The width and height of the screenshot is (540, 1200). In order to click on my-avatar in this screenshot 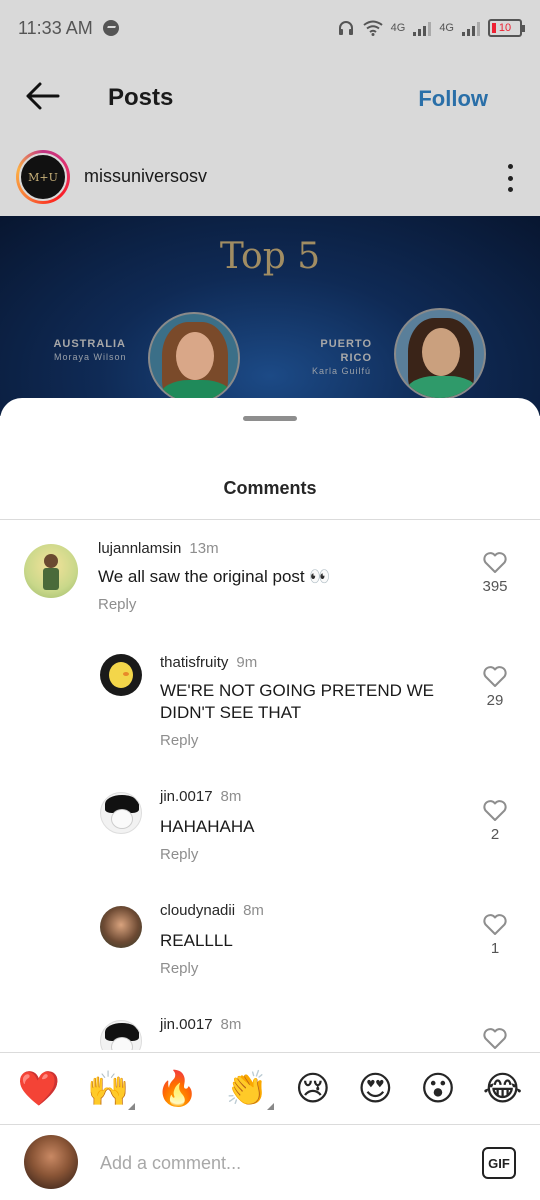, I will do `click(51, 1162)`.